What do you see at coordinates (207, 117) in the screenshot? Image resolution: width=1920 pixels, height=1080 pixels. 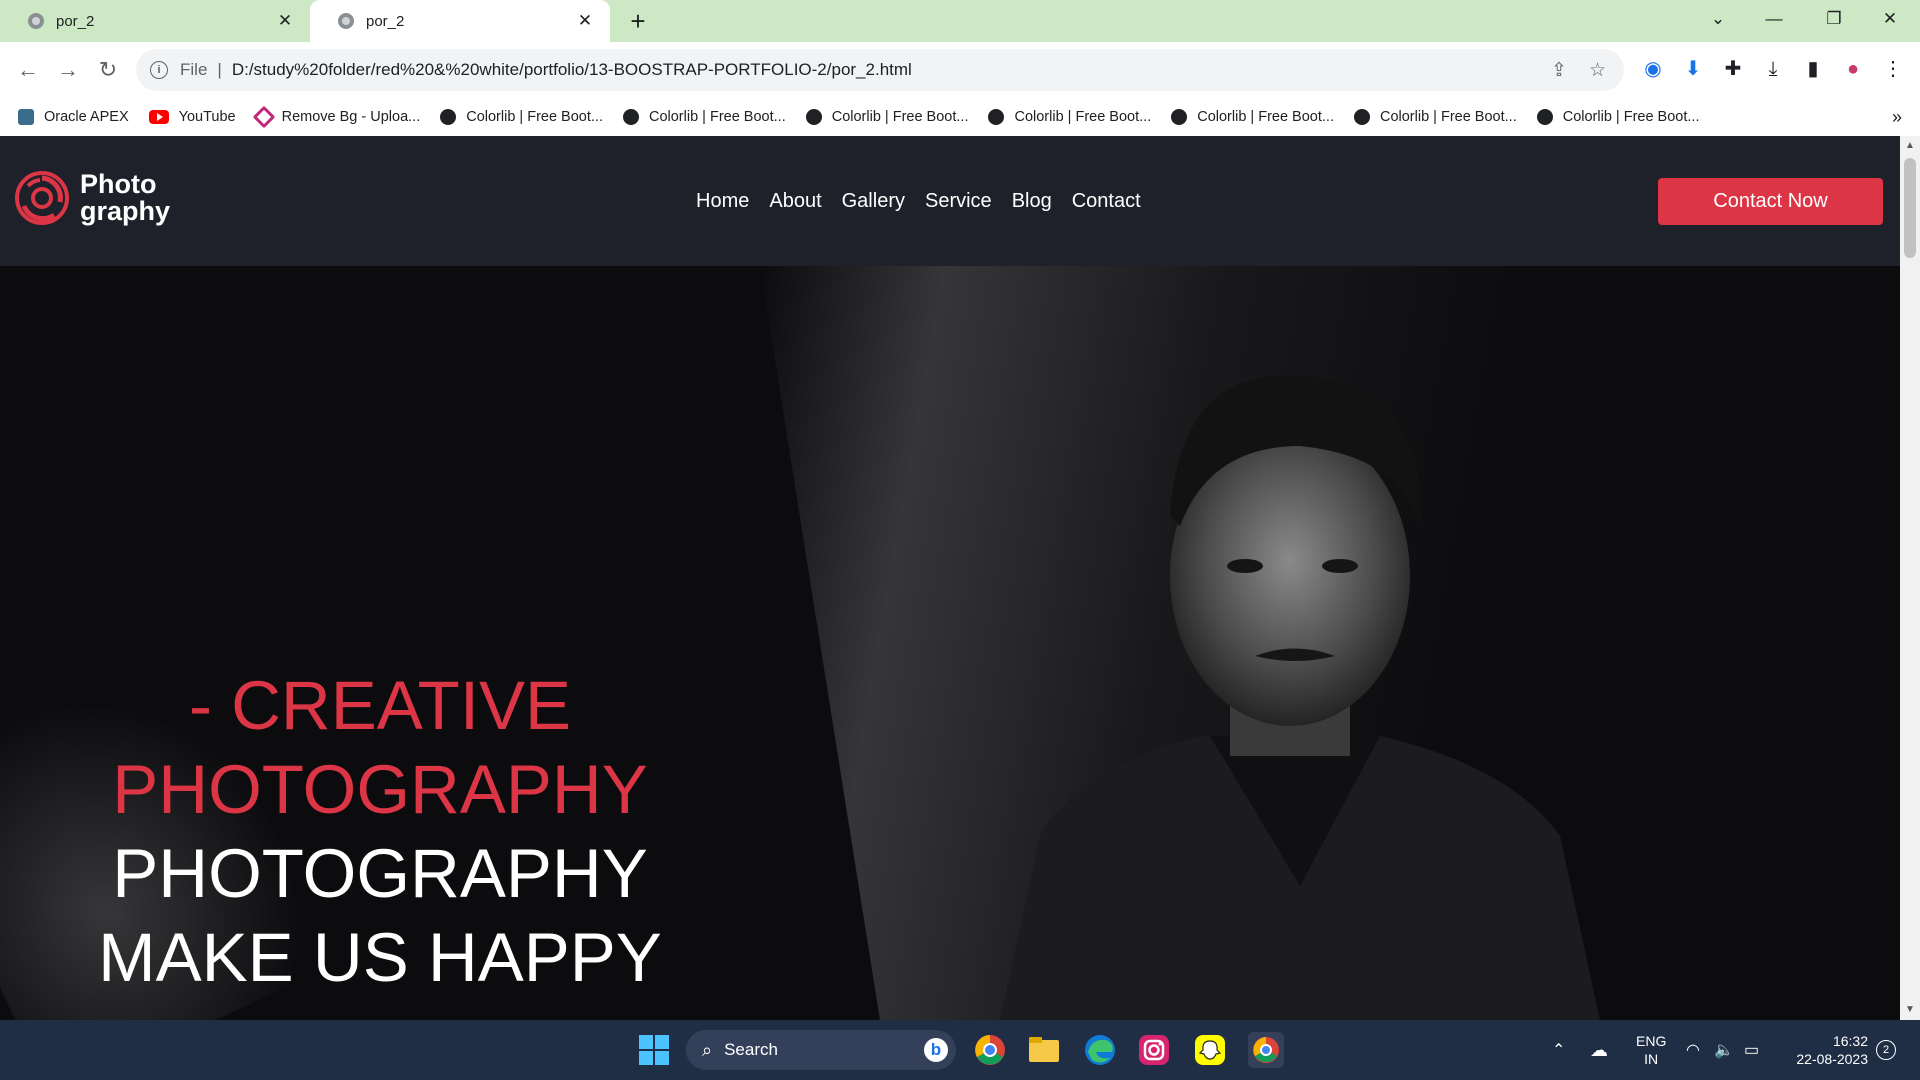 I see `bookmark-label: YouTube` at bounding box center [207, 117].